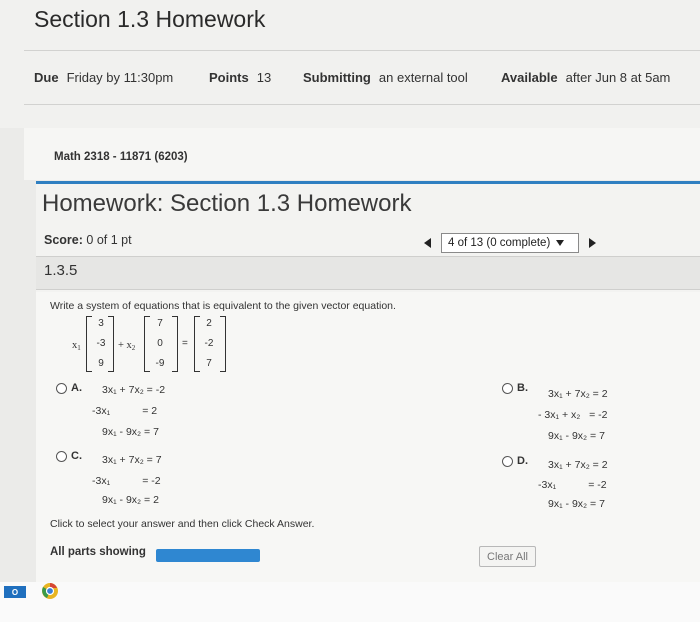  I want to click on question-select-value: 4 of 13 (0 complete), so click(499, 243).